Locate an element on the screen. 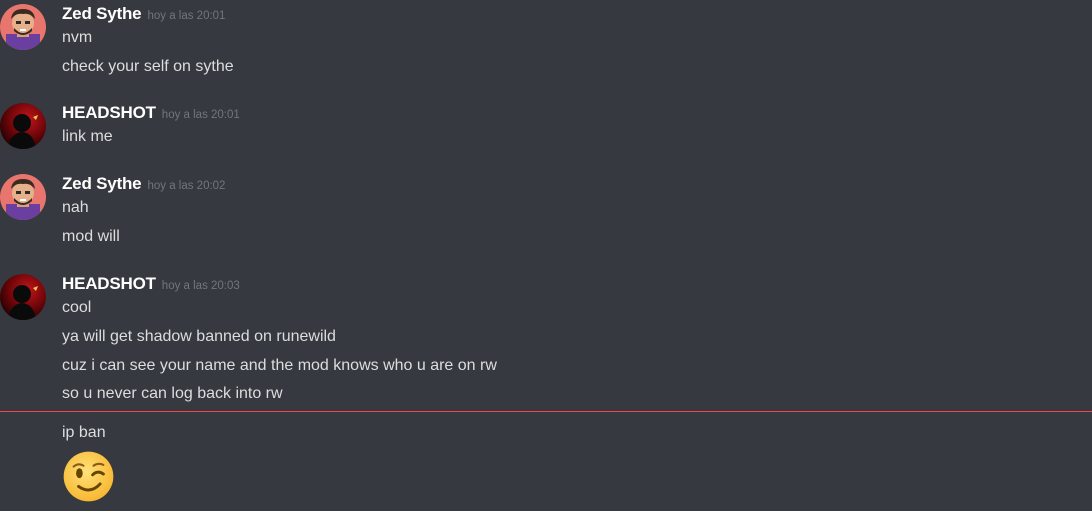 This screenshot has width=1092, height=511. message-header: HEADSHOT hoy a las 20:01 is located at coordinates (151, 114).